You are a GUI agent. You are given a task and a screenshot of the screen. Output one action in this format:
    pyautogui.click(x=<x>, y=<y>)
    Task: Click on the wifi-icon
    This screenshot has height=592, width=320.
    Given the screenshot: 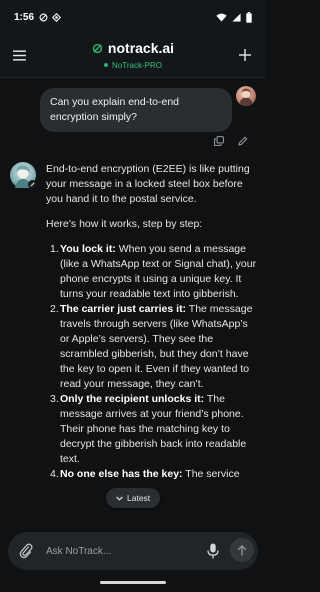 What is the action you would take?
    pyautogui.click(x=221, y=17)
    